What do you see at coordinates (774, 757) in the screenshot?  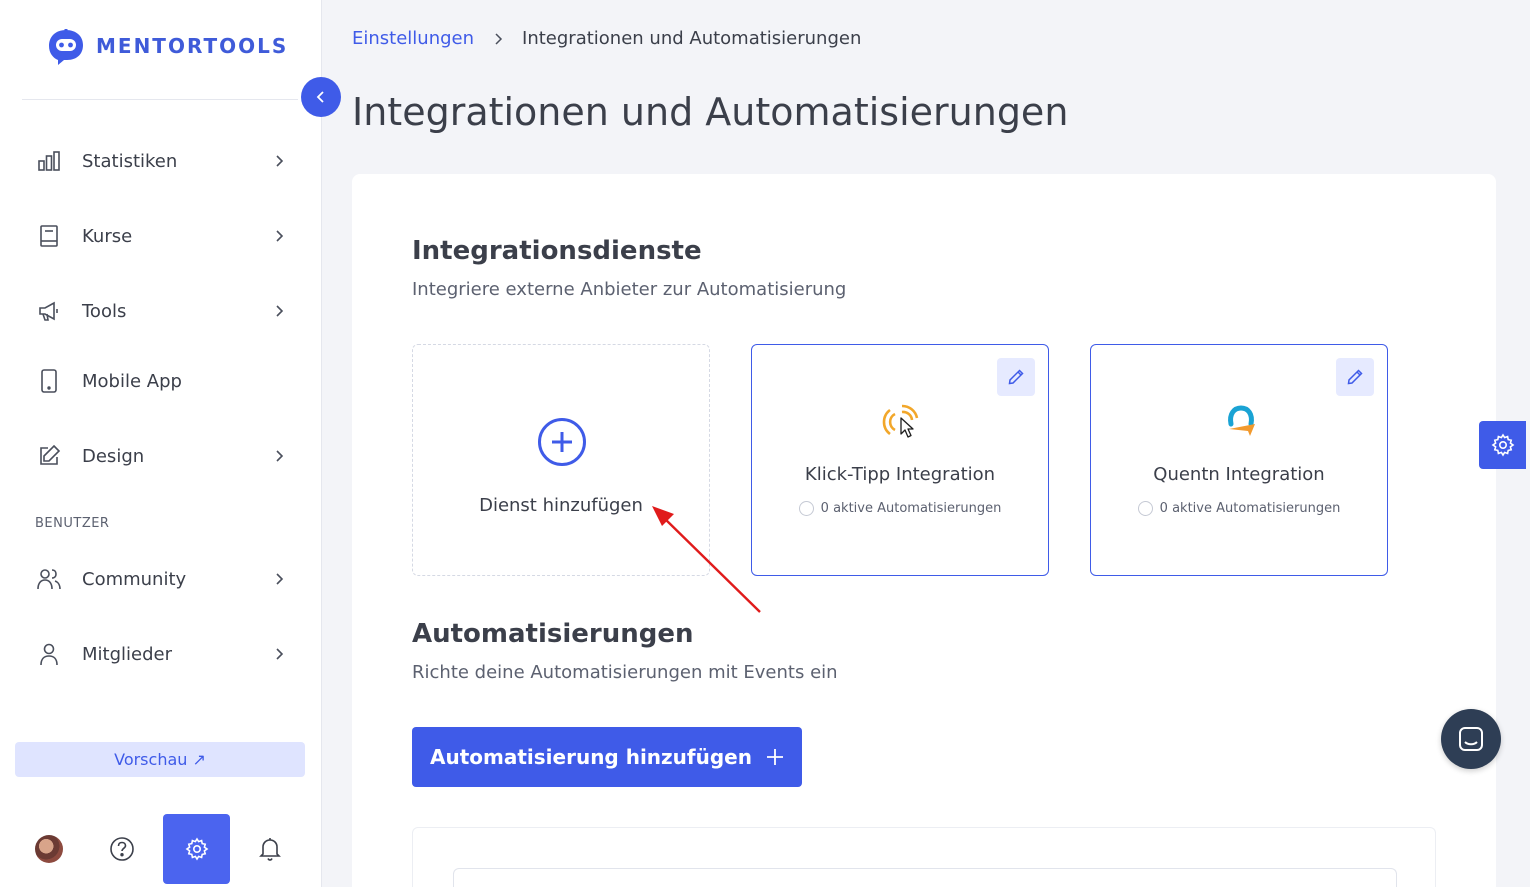 I see `plus-icon` at bounding box center [774, 757].